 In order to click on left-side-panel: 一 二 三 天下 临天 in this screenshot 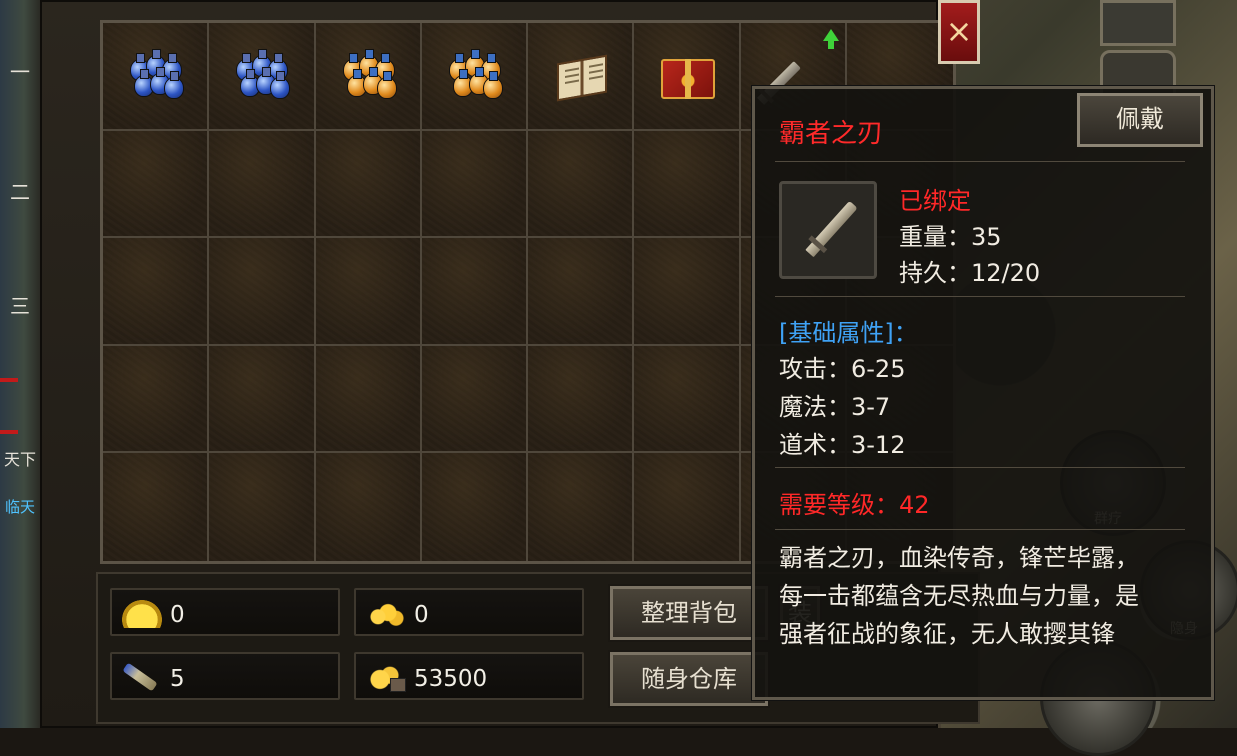, I will do `click(20, 364)`.